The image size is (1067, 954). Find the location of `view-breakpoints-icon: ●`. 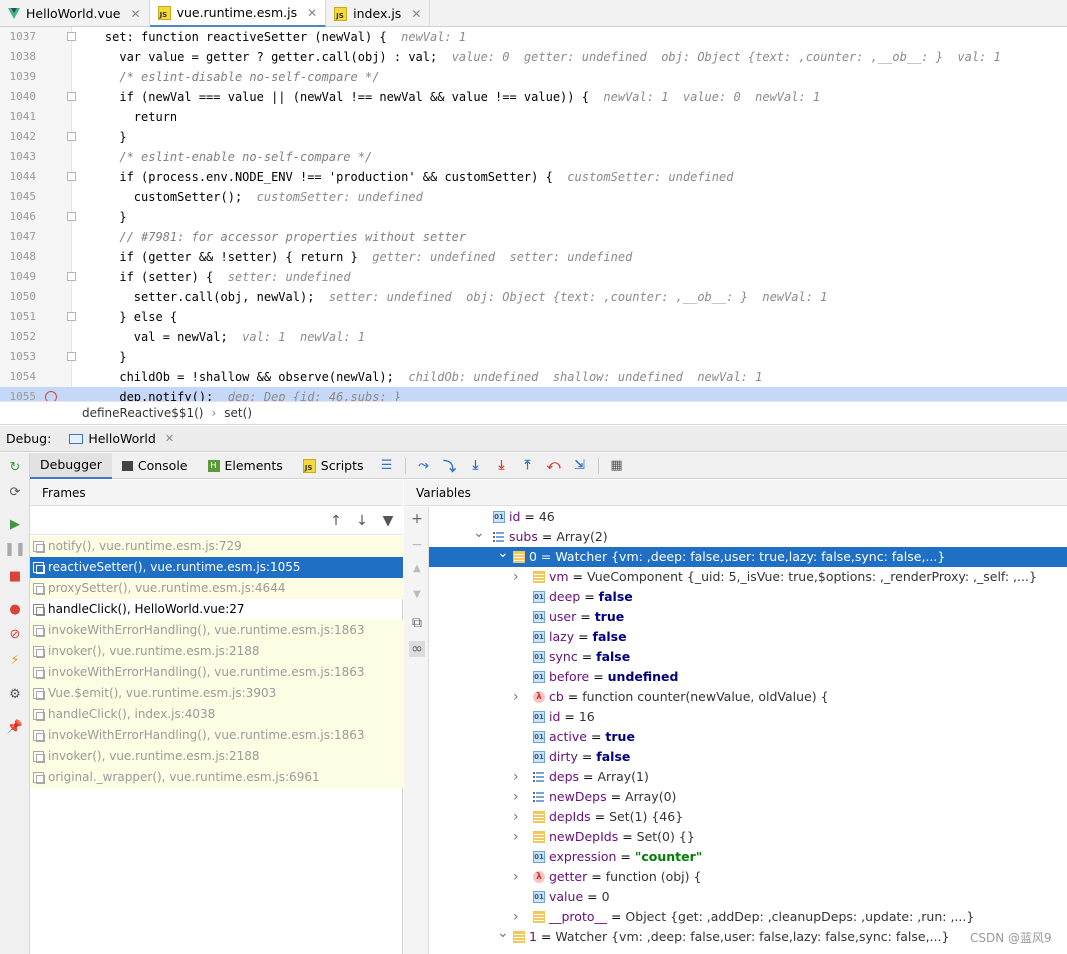

view-breakpoints-icon: ● is located at coordinates (15, 609).